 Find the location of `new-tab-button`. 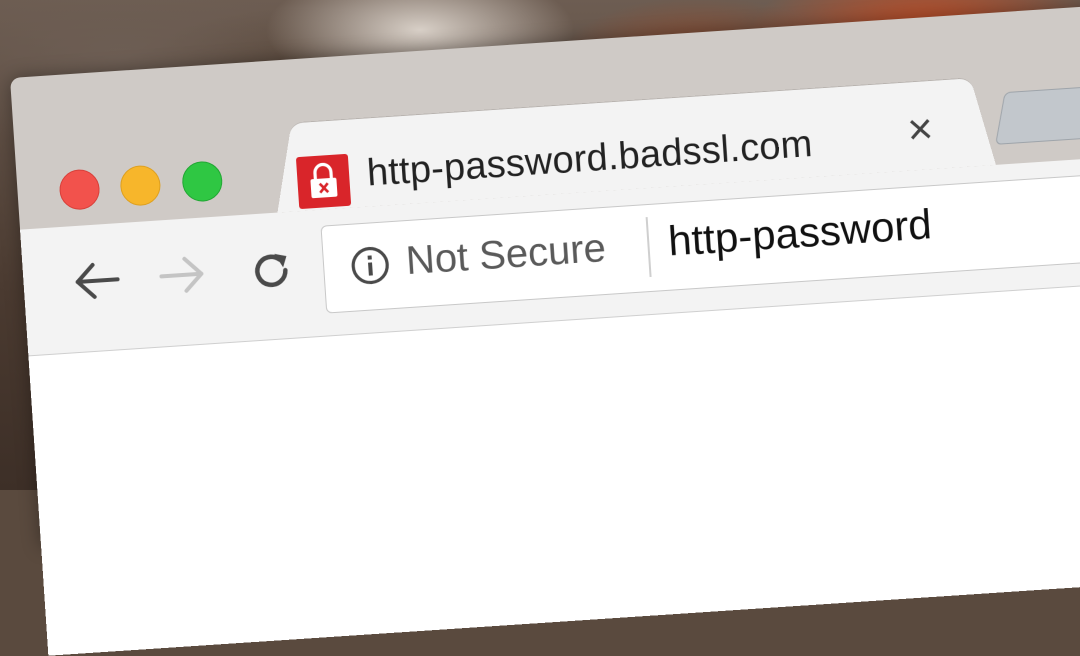

new-tab-button is located at coordinates (1037, 115).